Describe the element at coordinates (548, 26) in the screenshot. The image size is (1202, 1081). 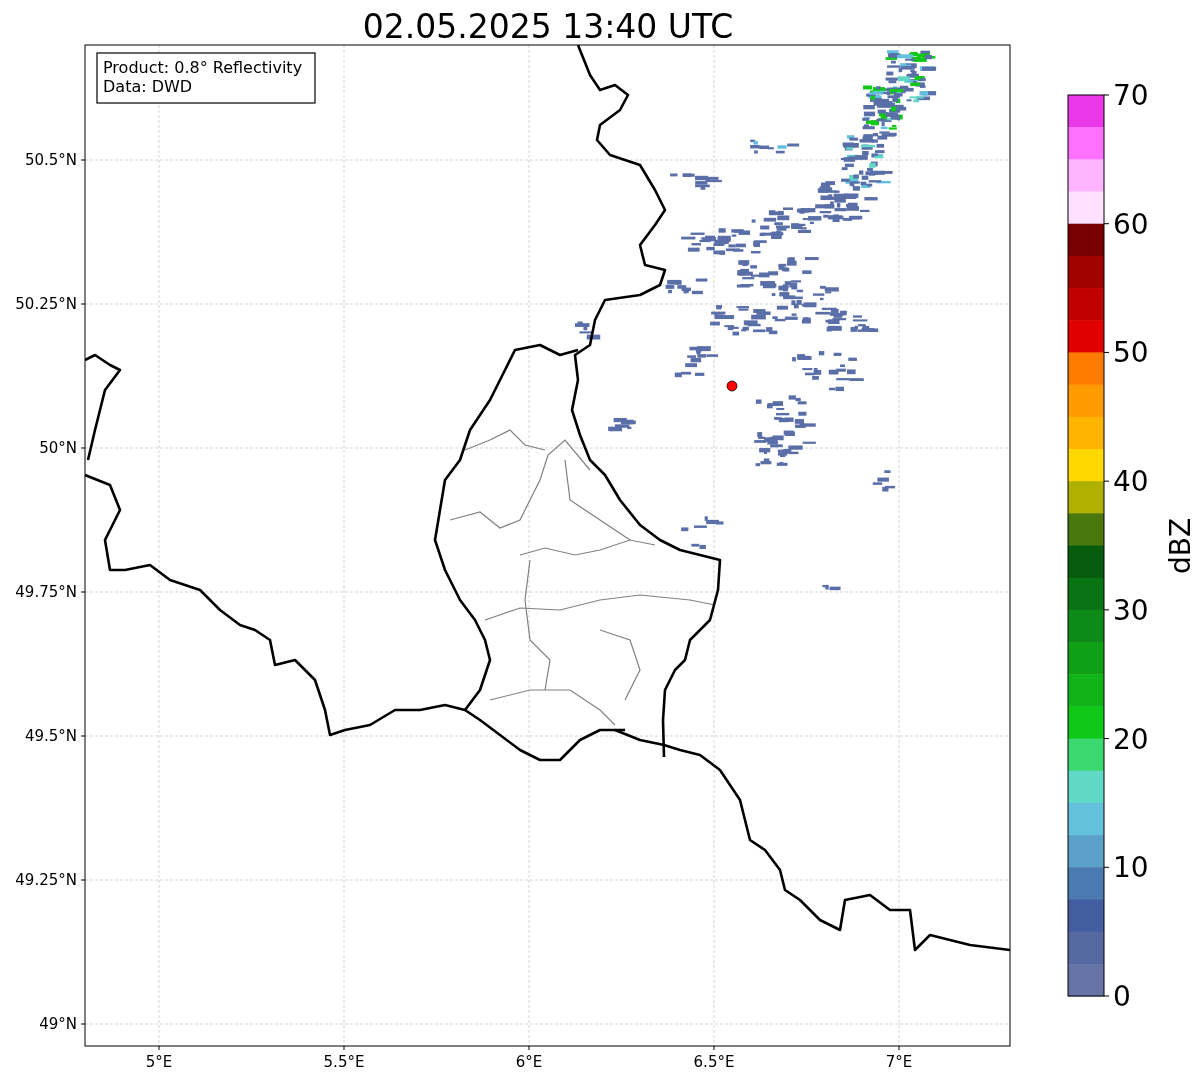
I see `chart-title: 02.05.2025 13:40 UTC` at that location.